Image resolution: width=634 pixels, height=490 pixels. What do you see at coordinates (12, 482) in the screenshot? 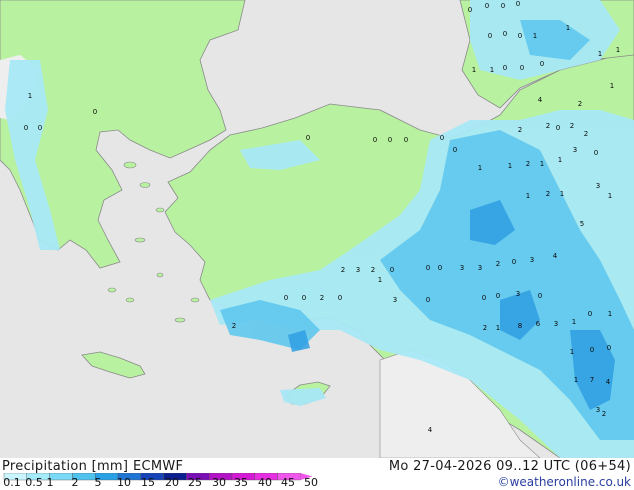
I see `scale-tick-label: 0.1` at bounding box center [12, 482].